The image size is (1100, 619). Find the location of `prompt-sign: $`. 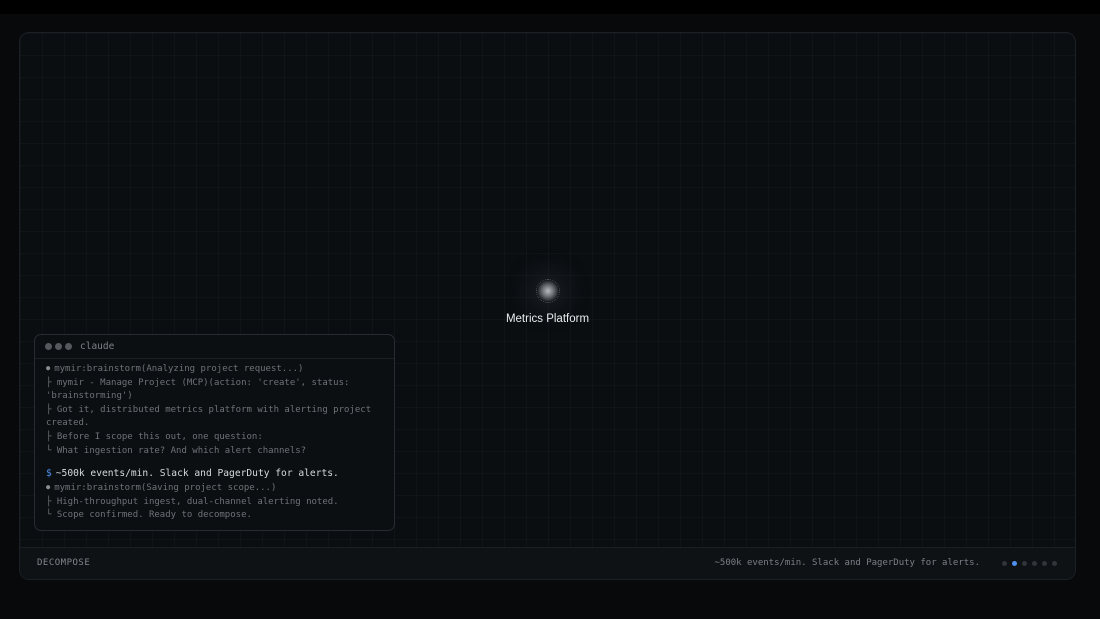

prompt-sign: $ is located at coordinates (49, 474).